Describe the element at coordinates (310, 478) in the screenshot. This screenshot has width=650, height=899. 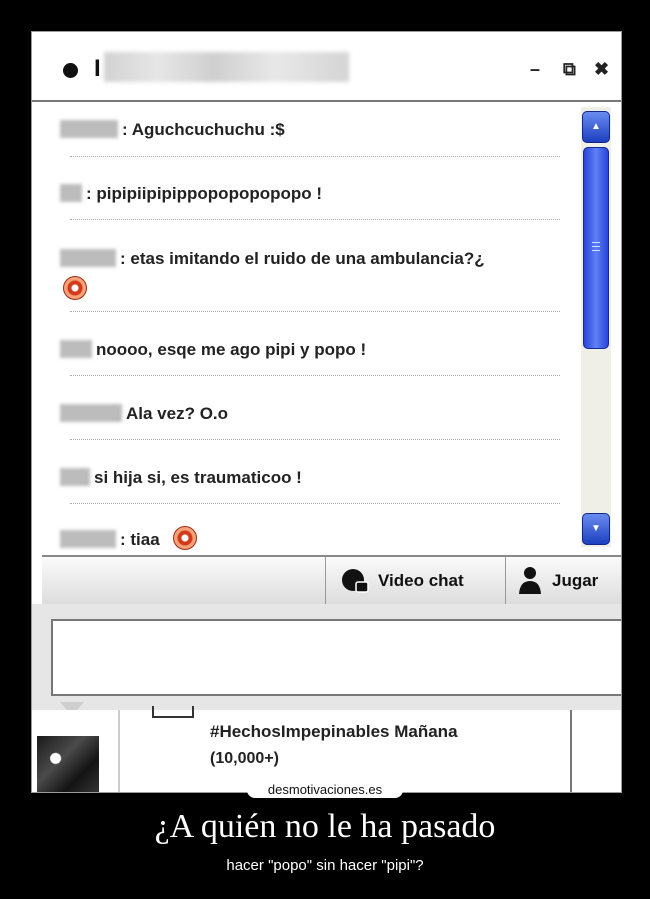
I see `list-item: si hija si, es traumaticoo !` at that location.